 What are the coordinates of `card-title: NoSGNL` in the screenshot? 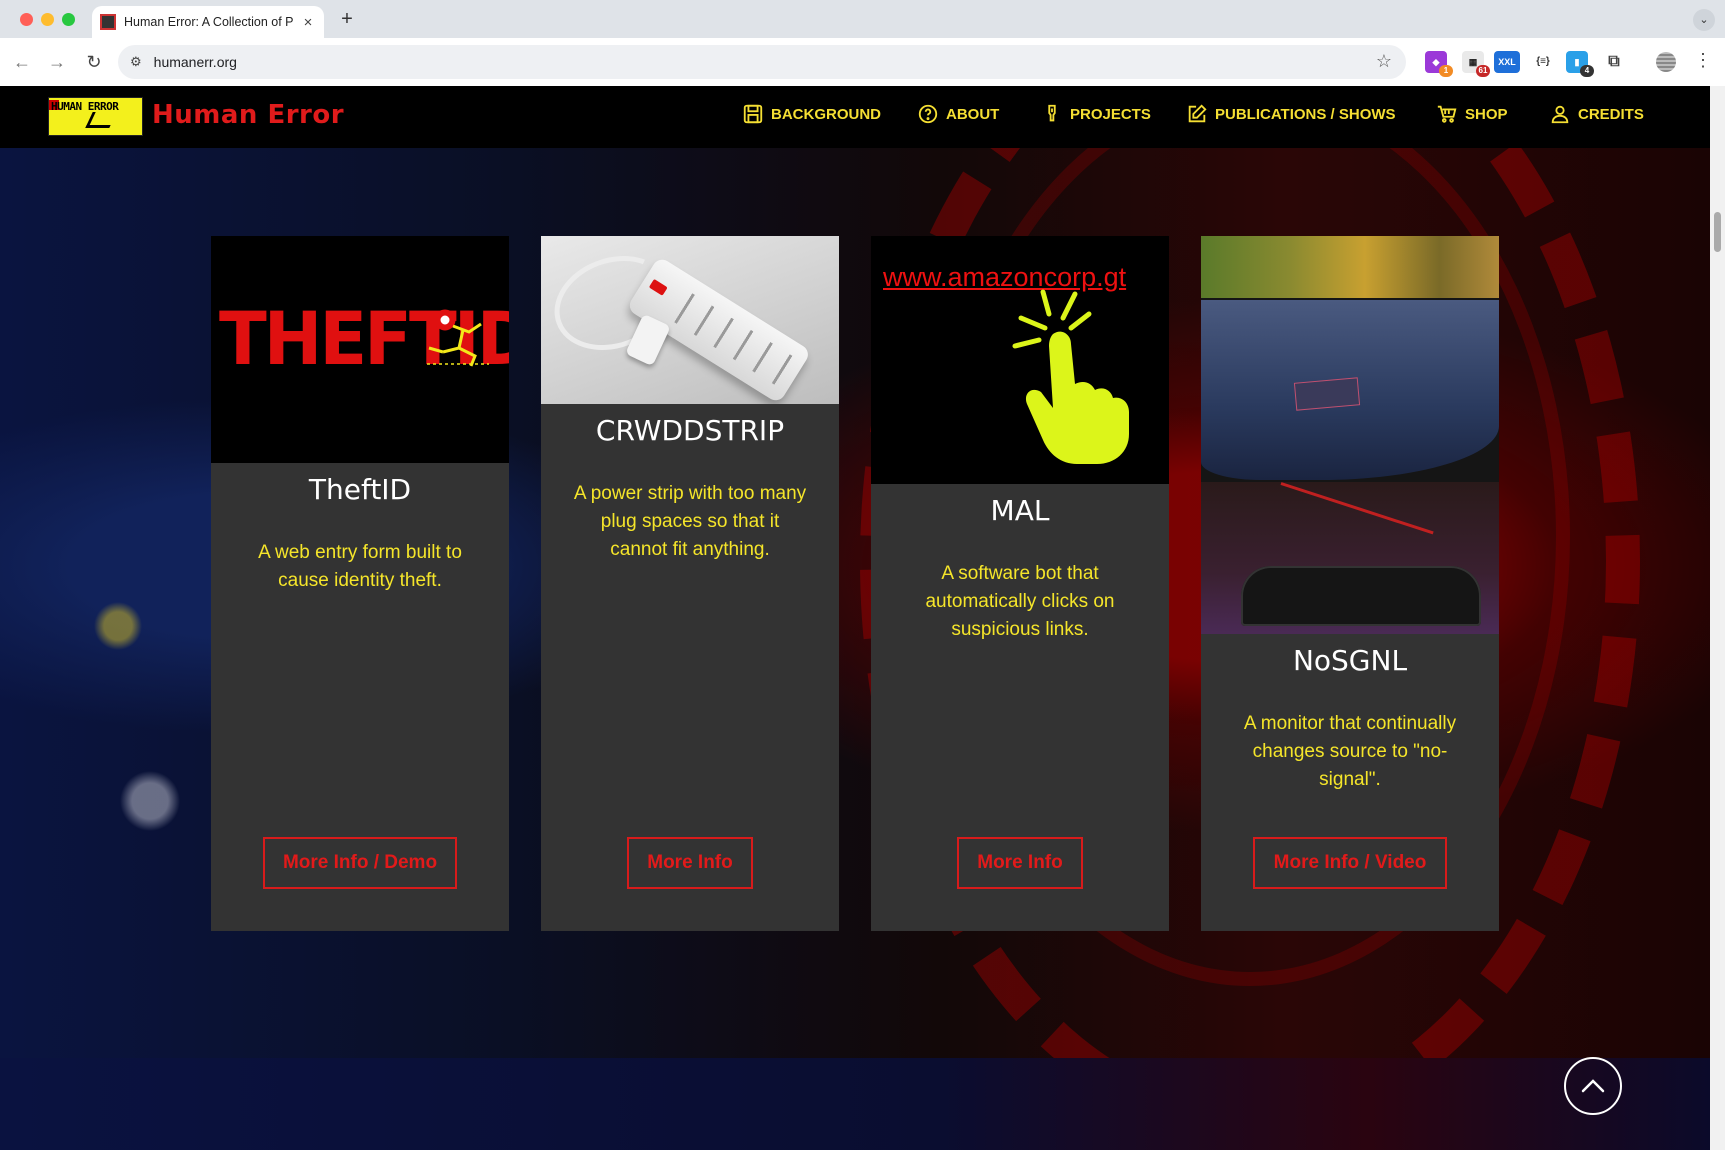 It's located at (1350, 660).